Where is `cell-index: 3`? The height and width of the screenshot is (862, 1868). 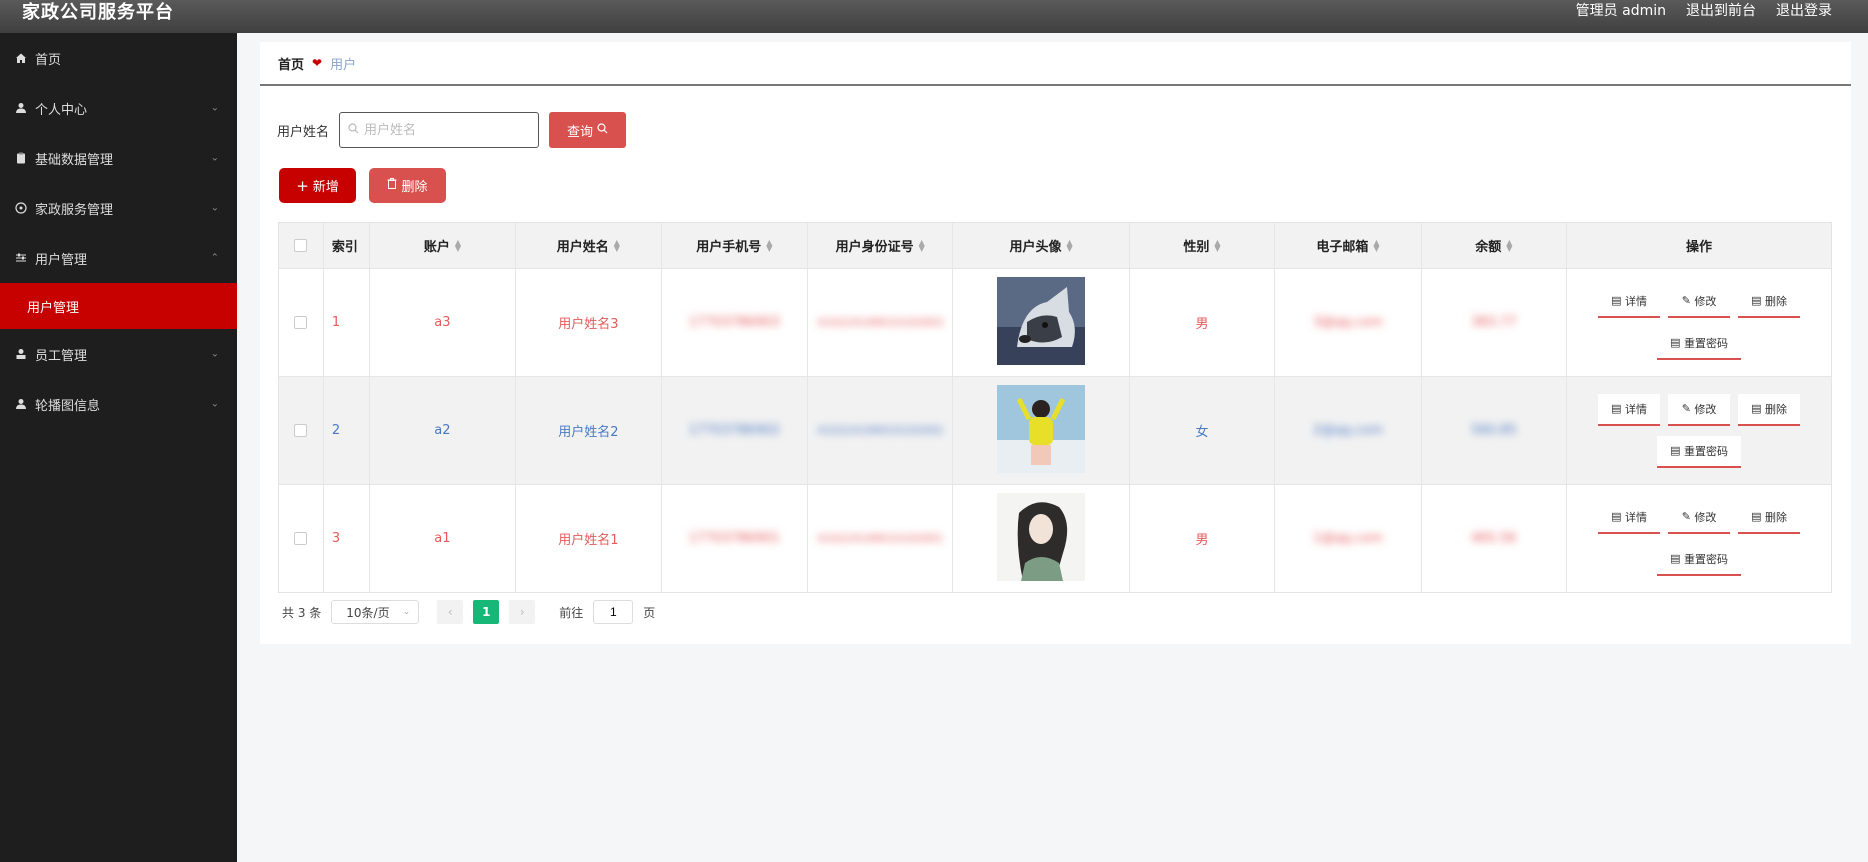
cell-index: 3 is located at coordinates (347, 538).